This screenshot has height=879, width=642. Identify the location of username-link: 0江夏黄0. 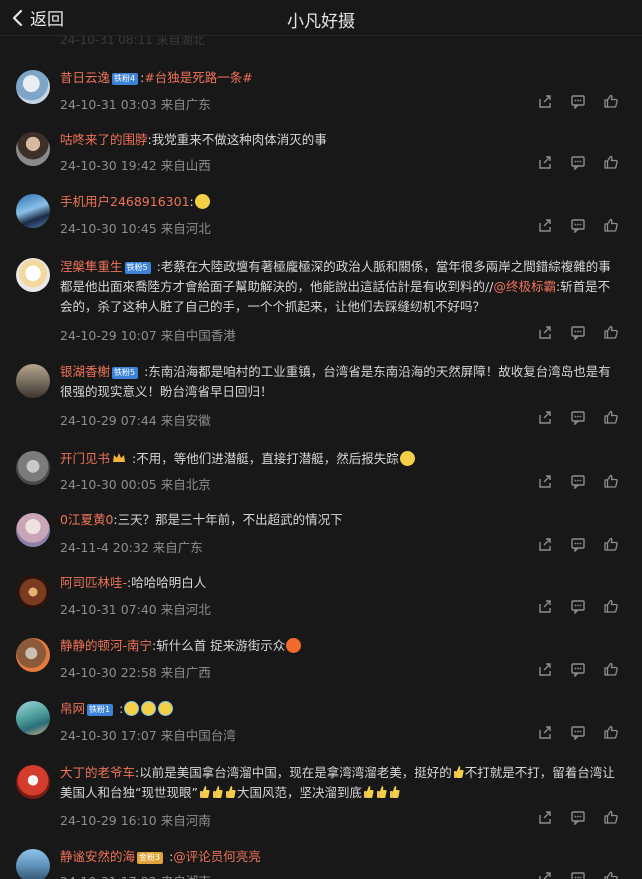
(86, 519).